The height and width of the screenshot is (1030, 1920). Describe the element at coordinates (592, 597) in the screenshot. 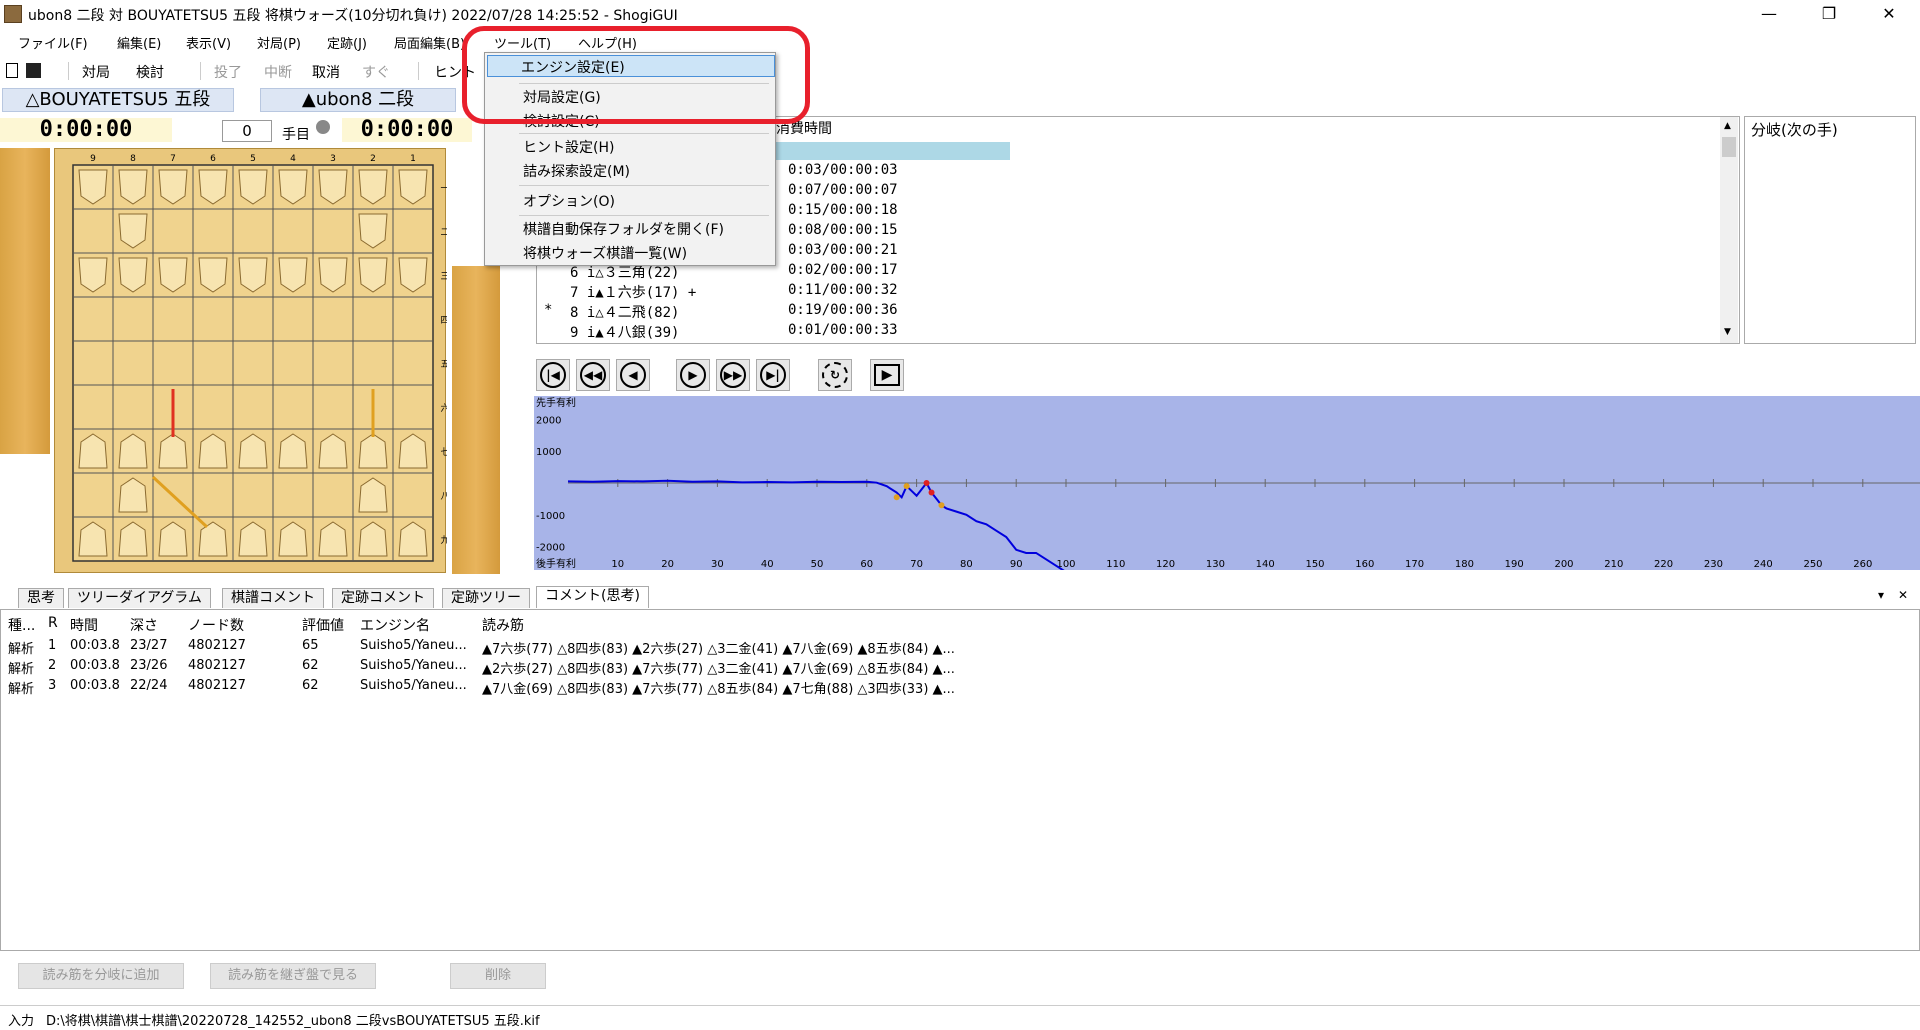

I see `tab-comment-thinking: コメント(思考)` at that location.